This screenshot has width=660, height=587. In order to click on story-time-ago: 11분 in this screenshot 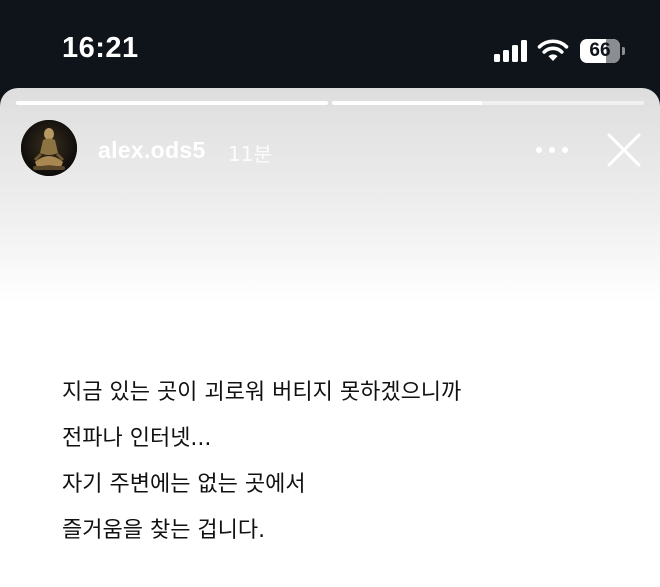, I will do `click(250, 154)`.